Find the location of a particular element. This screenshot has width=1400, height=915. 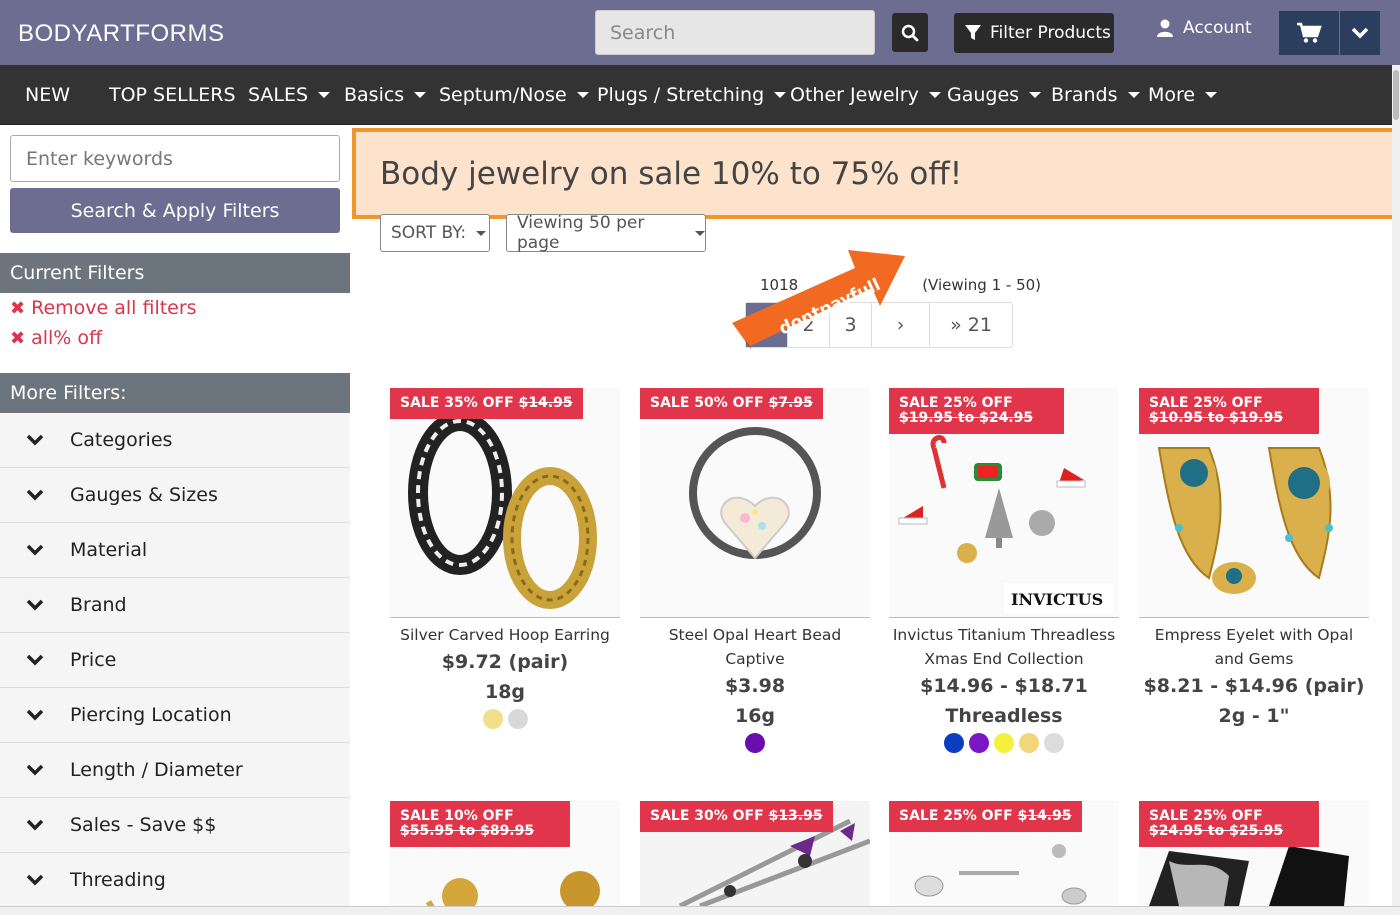

last-page-link: » 21 is located at coordinates (971, 325).